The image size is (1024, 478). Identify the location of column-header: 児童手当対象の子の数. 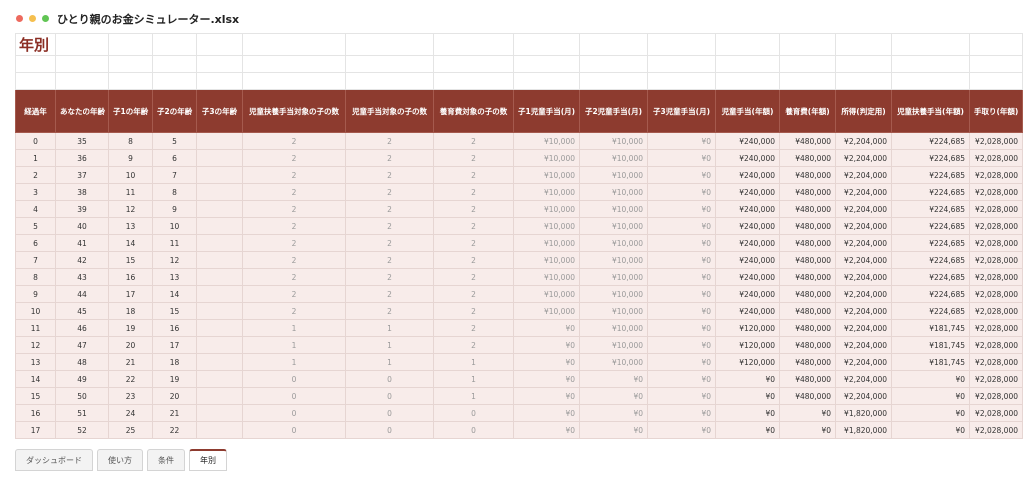
(389, 111).